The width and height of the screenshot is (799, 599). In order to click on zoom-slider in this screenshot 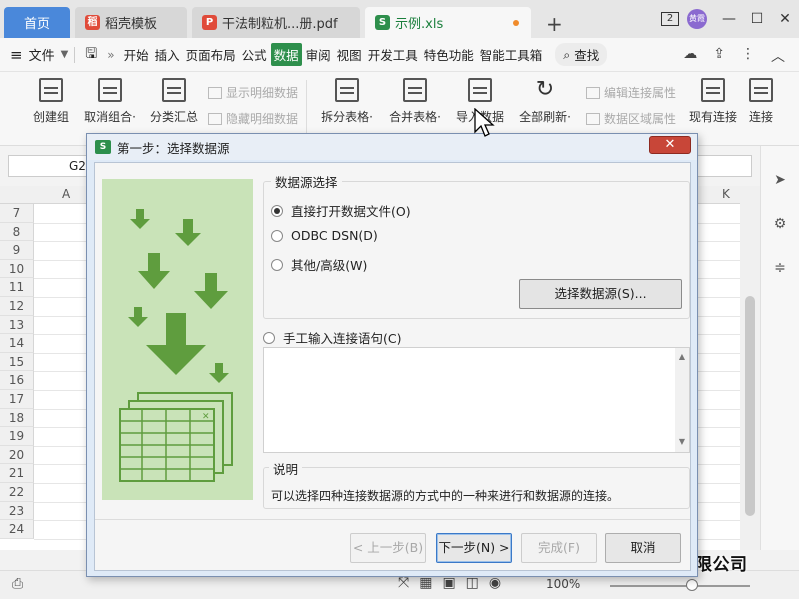, I will do `click(680, 586)`.